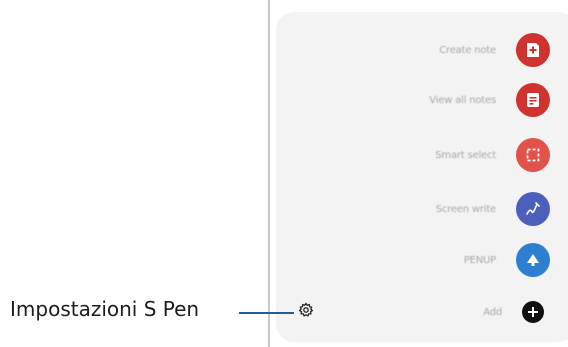 The height and width of the screenshot is (347, 568). Describe the element at coordinates (421, 260) in the screenshot. I see `air-command-item-penup: PENUP` at that location.